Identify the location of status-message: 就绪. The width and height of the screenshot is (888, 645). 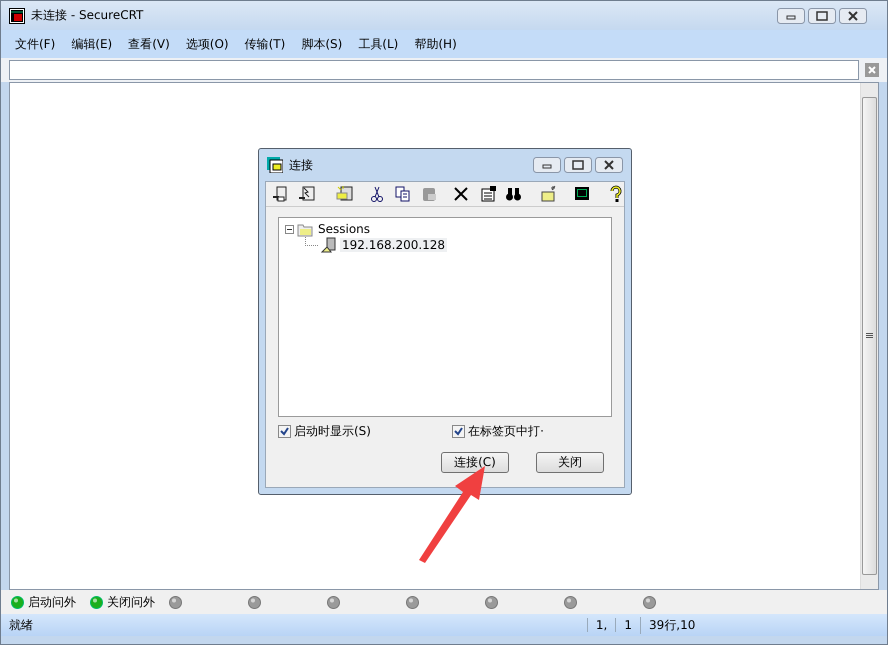
(21, 625).